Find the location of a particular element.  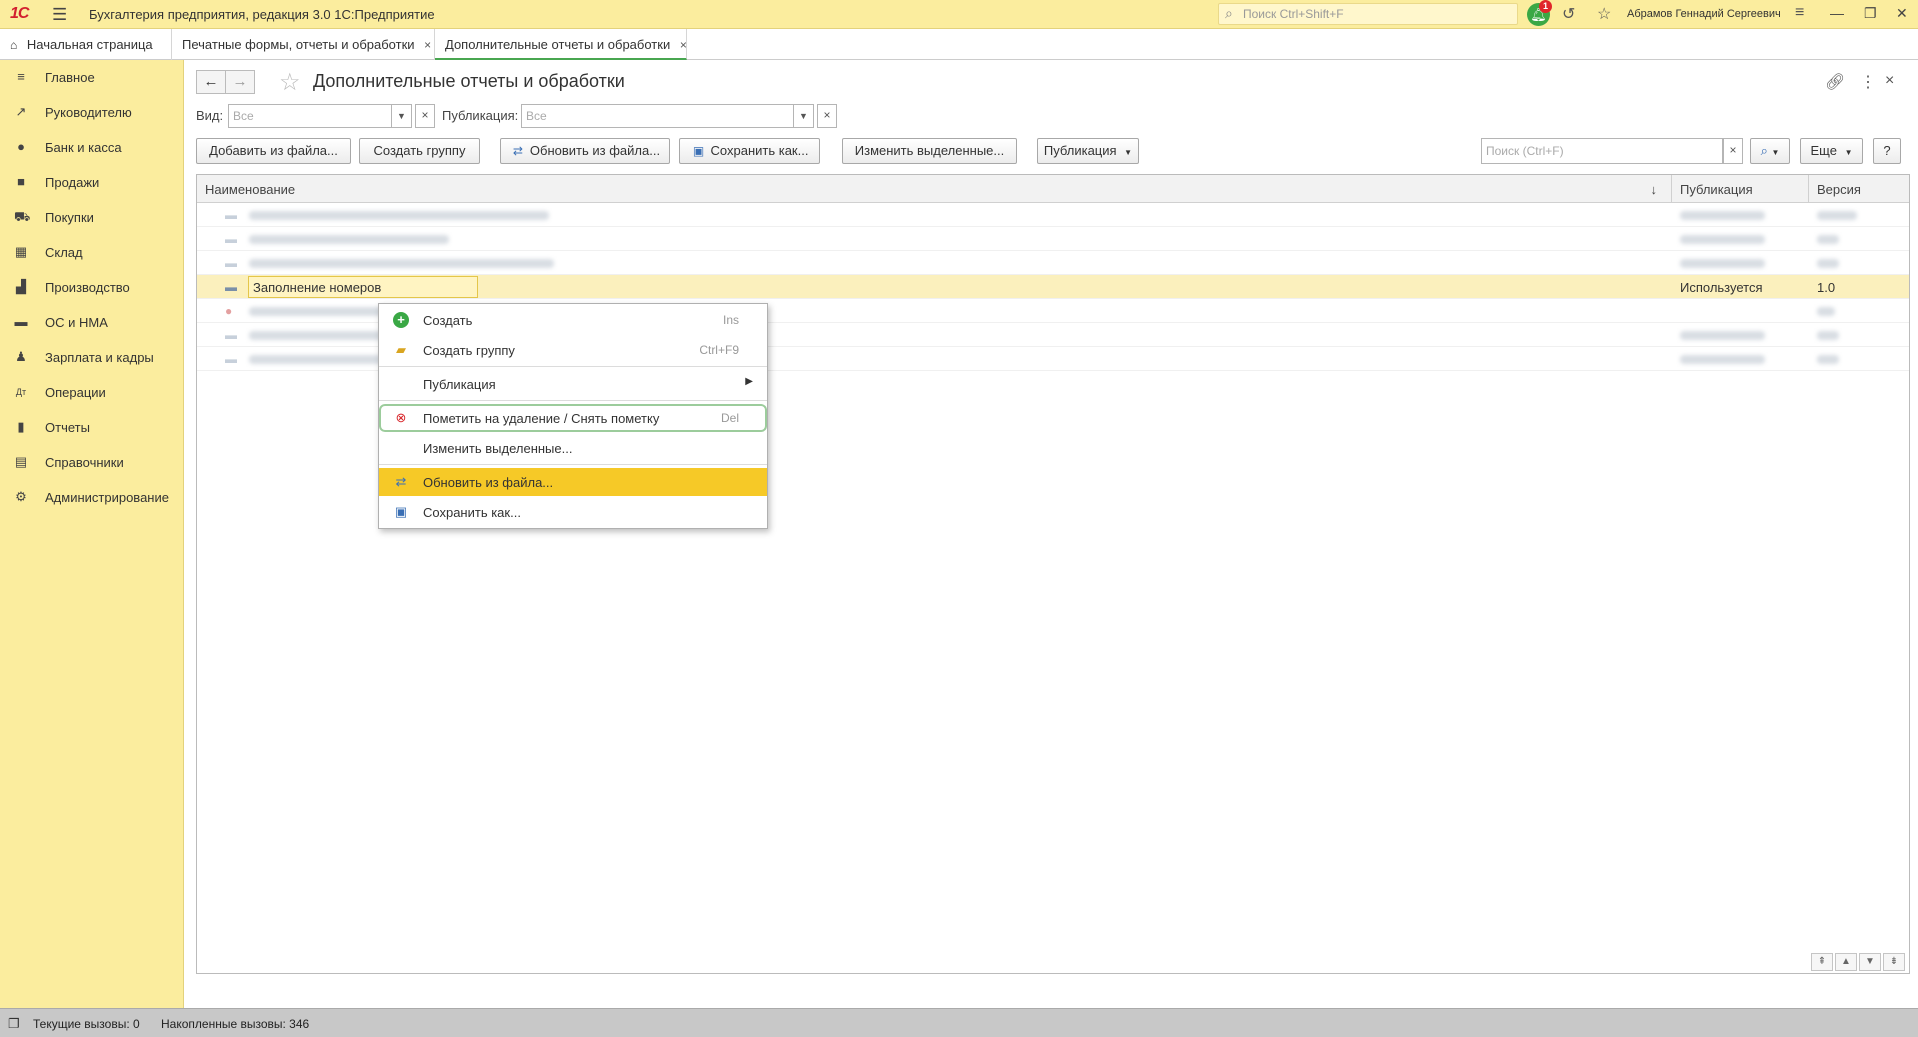

create-group-button: Создать группу is located at coordinates (419, 151).